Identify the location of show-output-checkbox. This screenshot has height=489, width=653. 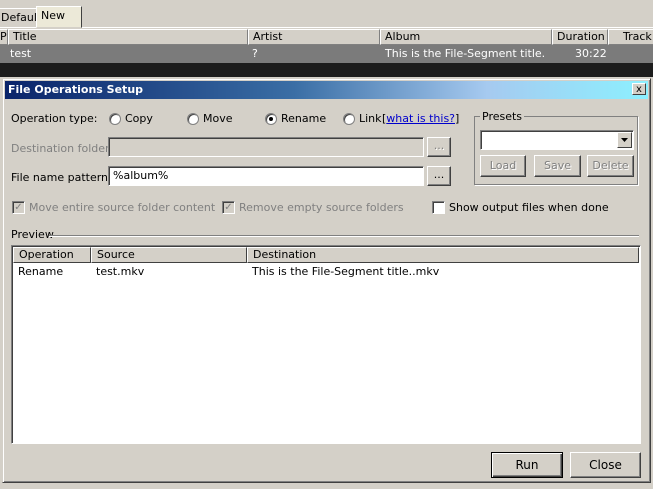
(438, 207).